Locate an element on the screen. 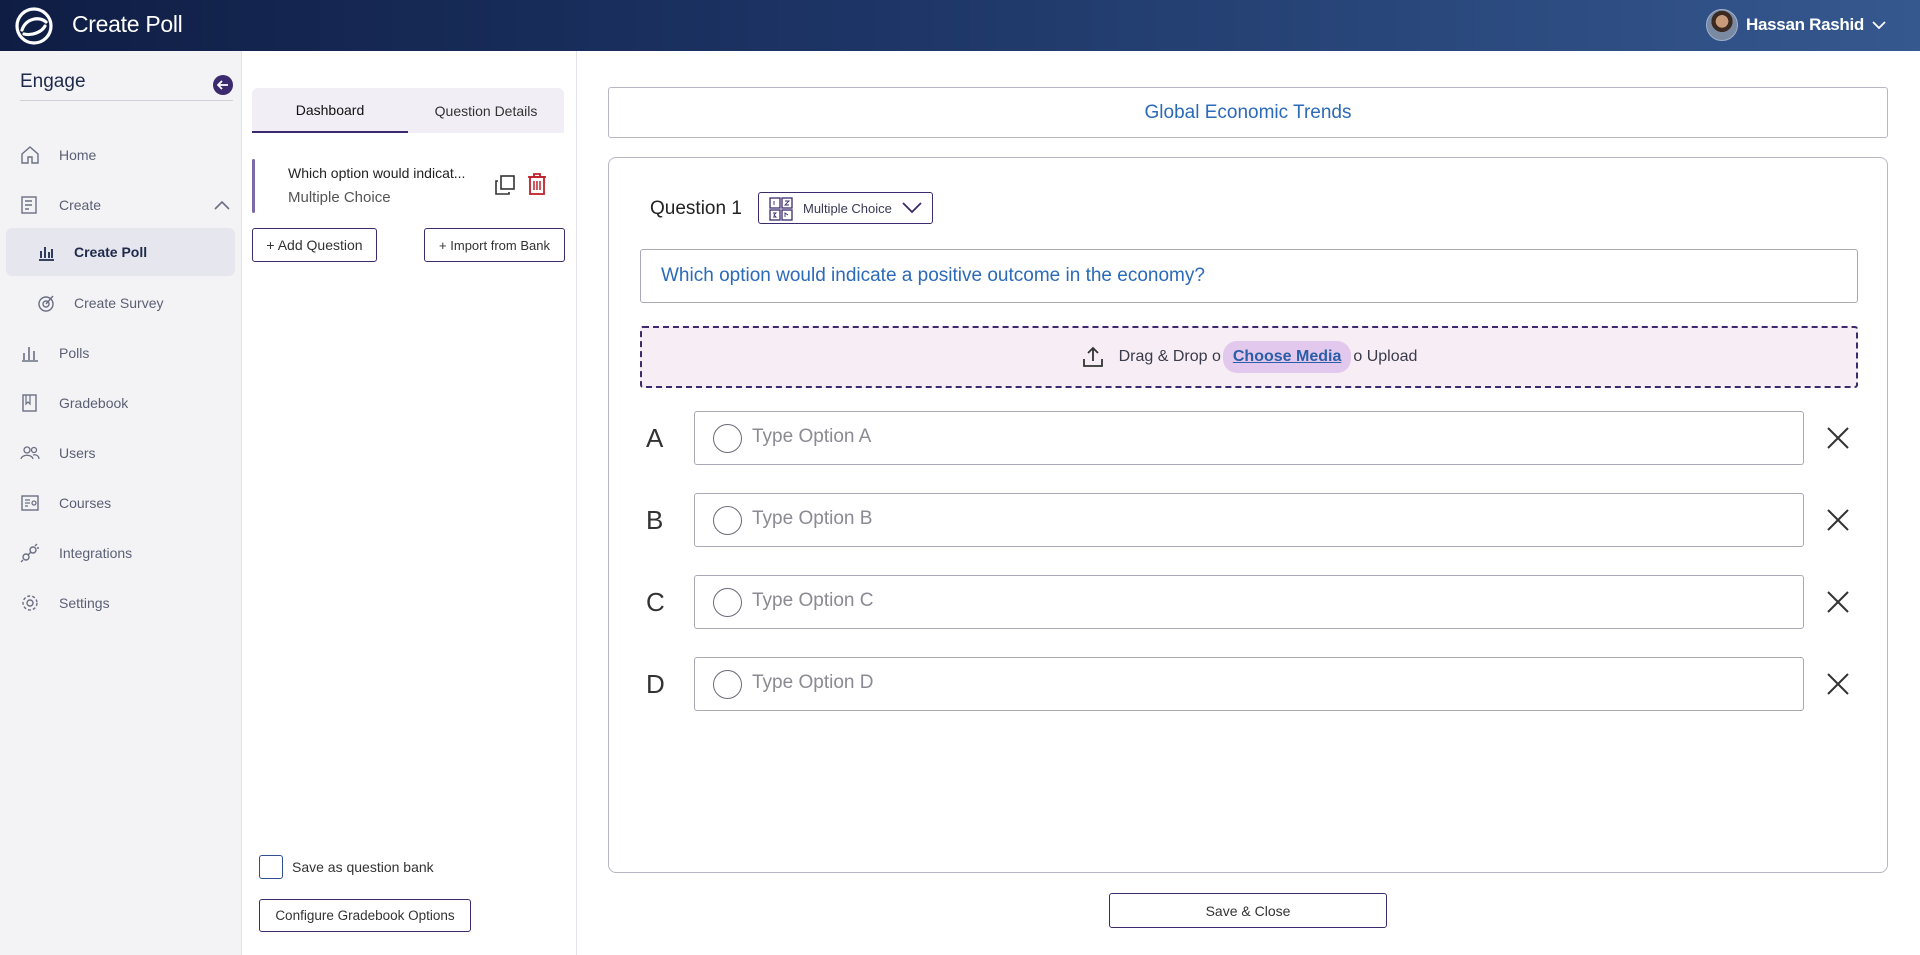 The image size is (1920, 955). panel-tabs: Dashboard Question Details is located at coordinates (408, 110).